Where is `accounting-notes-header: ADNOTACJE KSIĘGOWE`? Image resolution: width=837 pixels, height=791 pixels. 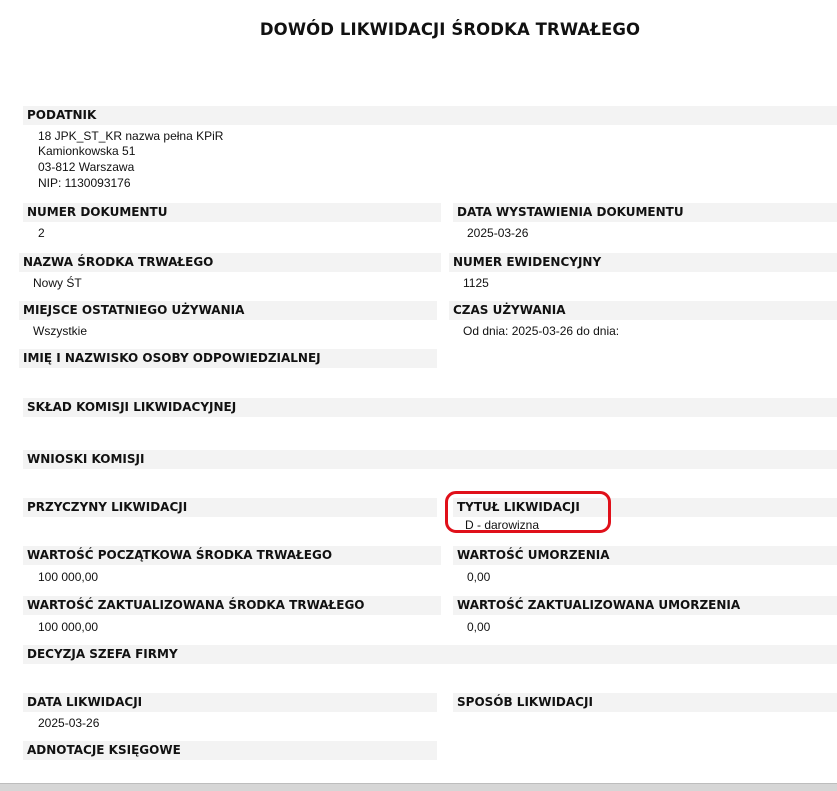 accounting-notes-header: ADNOTACJE KSIĘGOWE is located at coordinates (230, 750).